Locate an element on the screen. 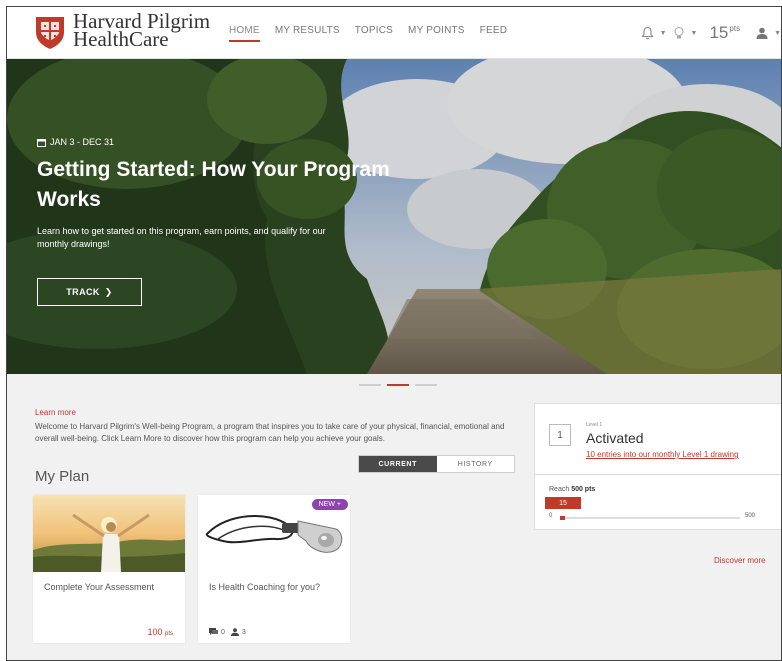 Image resolution: width=782 pixels, height=661 pixels. brand-shield-logo is located at coordinates (50, 32).